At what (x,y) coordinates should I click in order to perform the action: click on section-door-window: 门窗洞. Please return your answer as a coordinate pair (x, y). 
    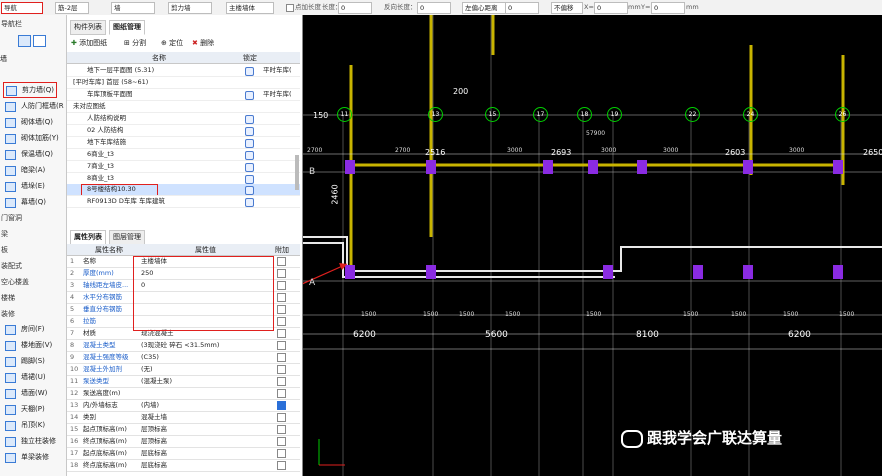
    Looking at the image, I should click on (33, 218).